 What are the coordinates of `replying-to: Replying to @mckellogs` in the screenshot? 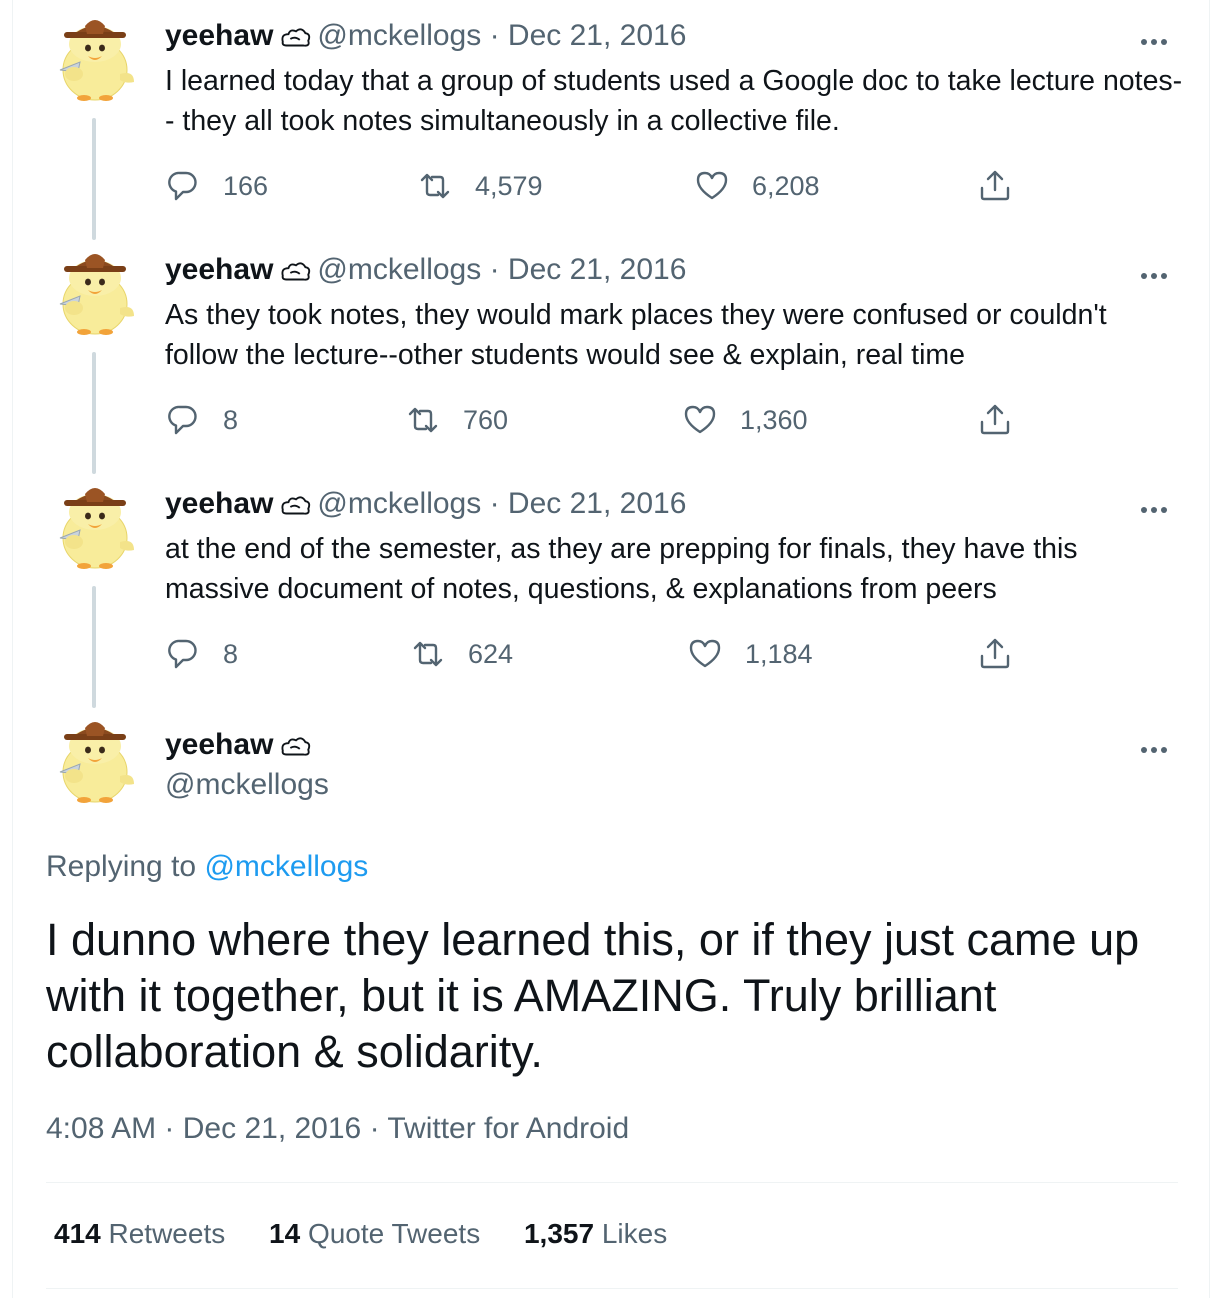 It's located at (207, 867).